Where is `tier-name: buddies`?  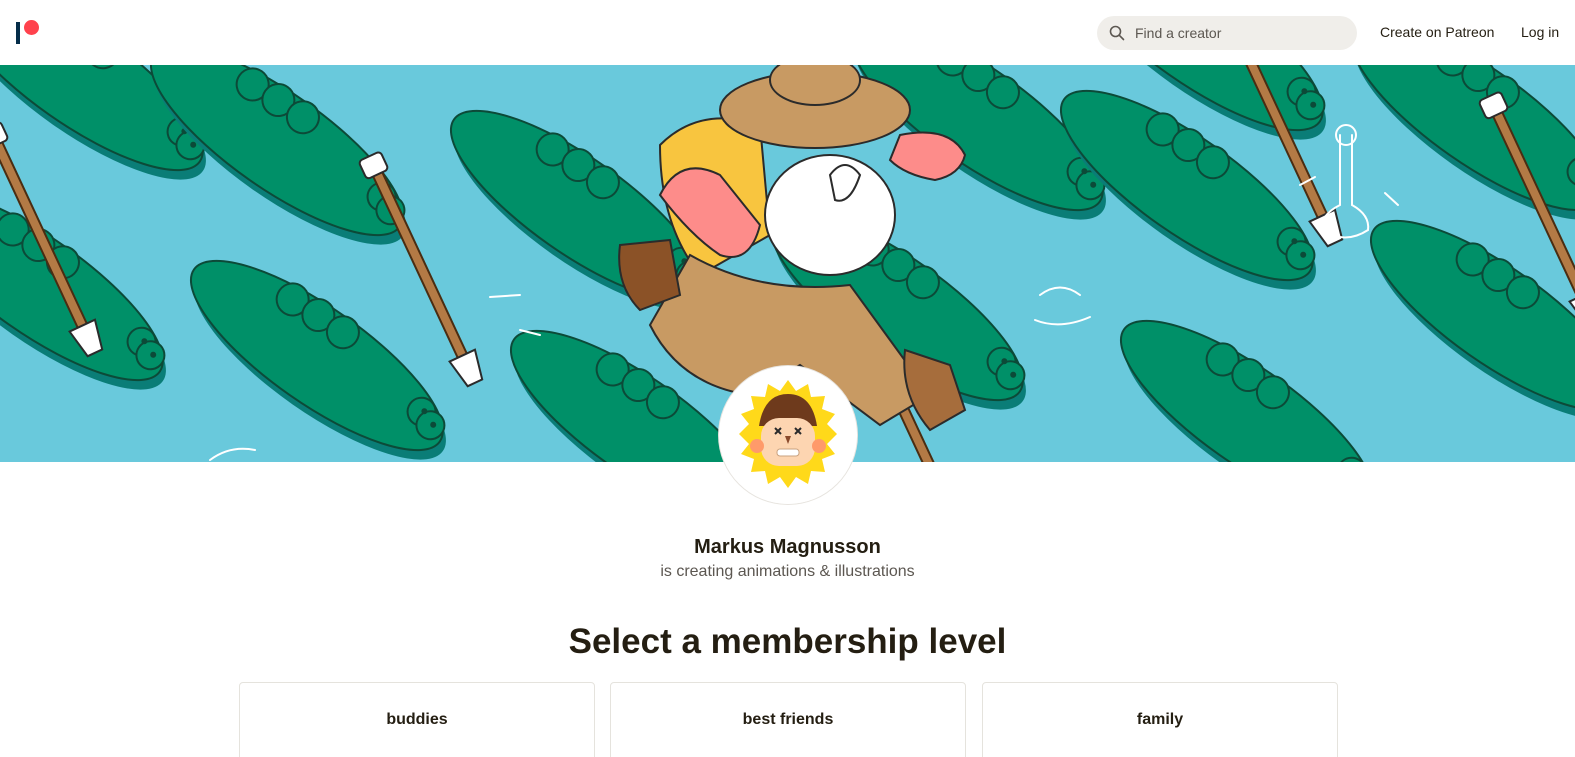
tier-name: buddies is located at coordinates (417, 719).